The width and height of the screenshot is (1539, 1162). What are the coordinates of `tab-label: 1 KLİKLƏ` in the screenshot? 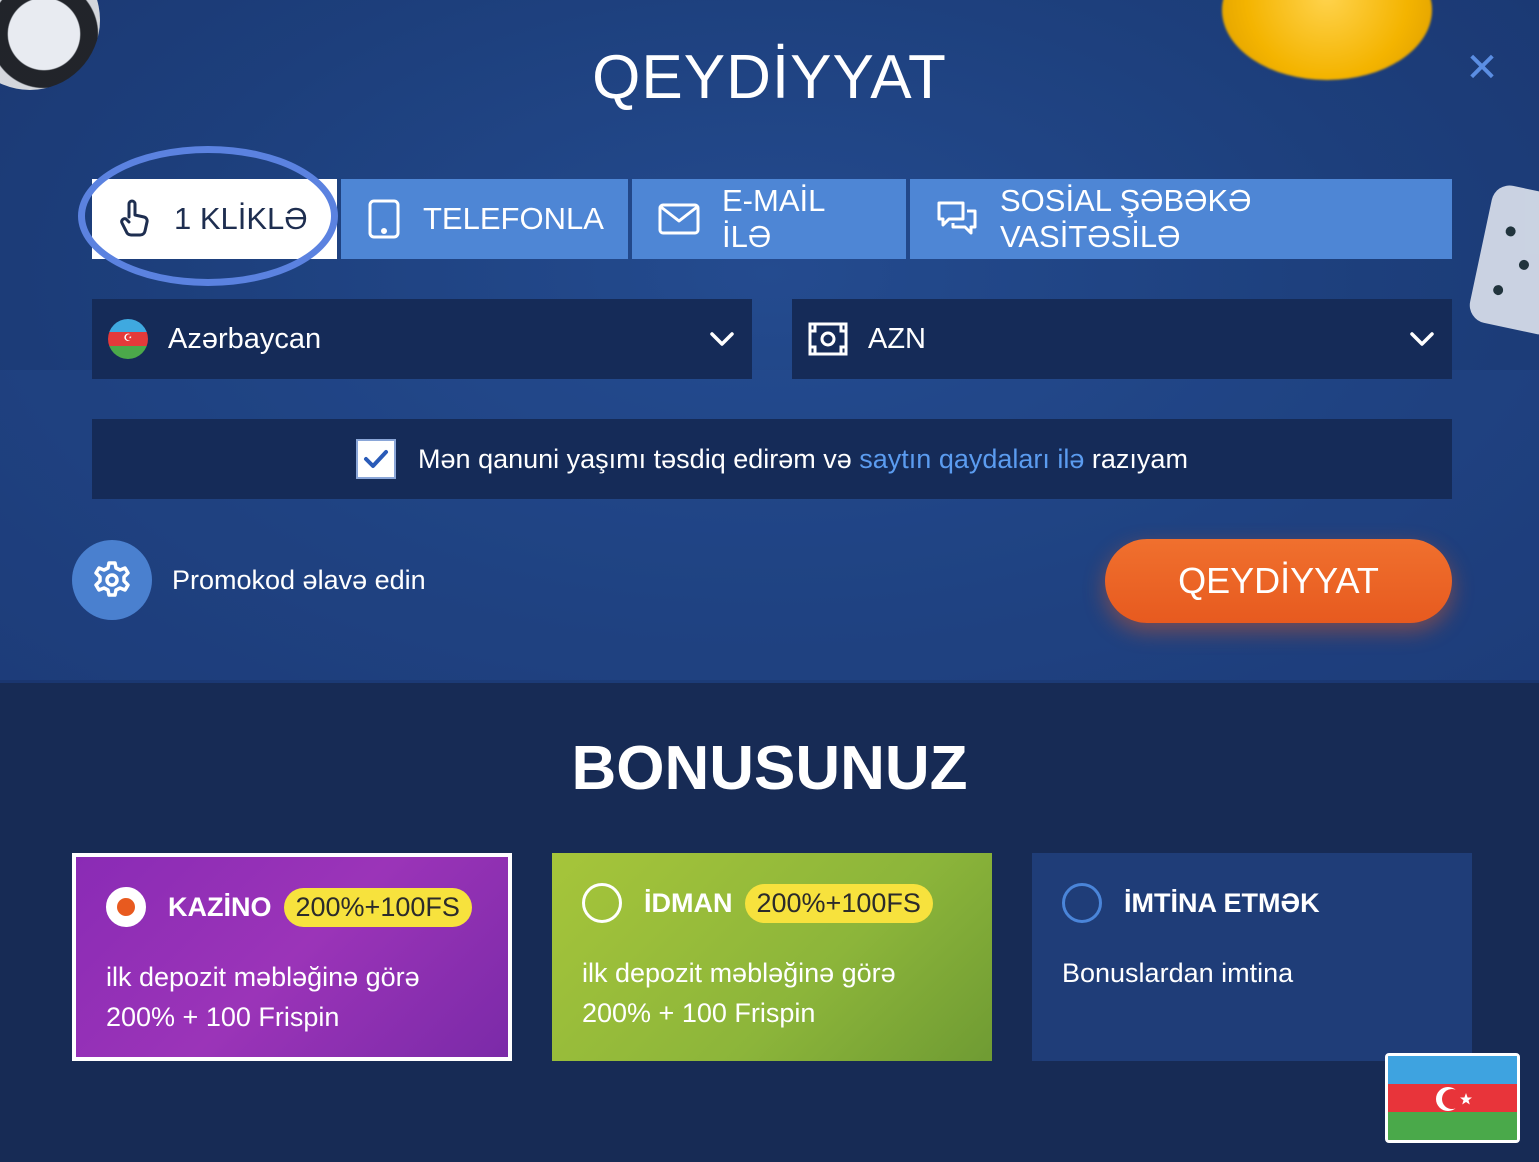 It's located at (241, 218).